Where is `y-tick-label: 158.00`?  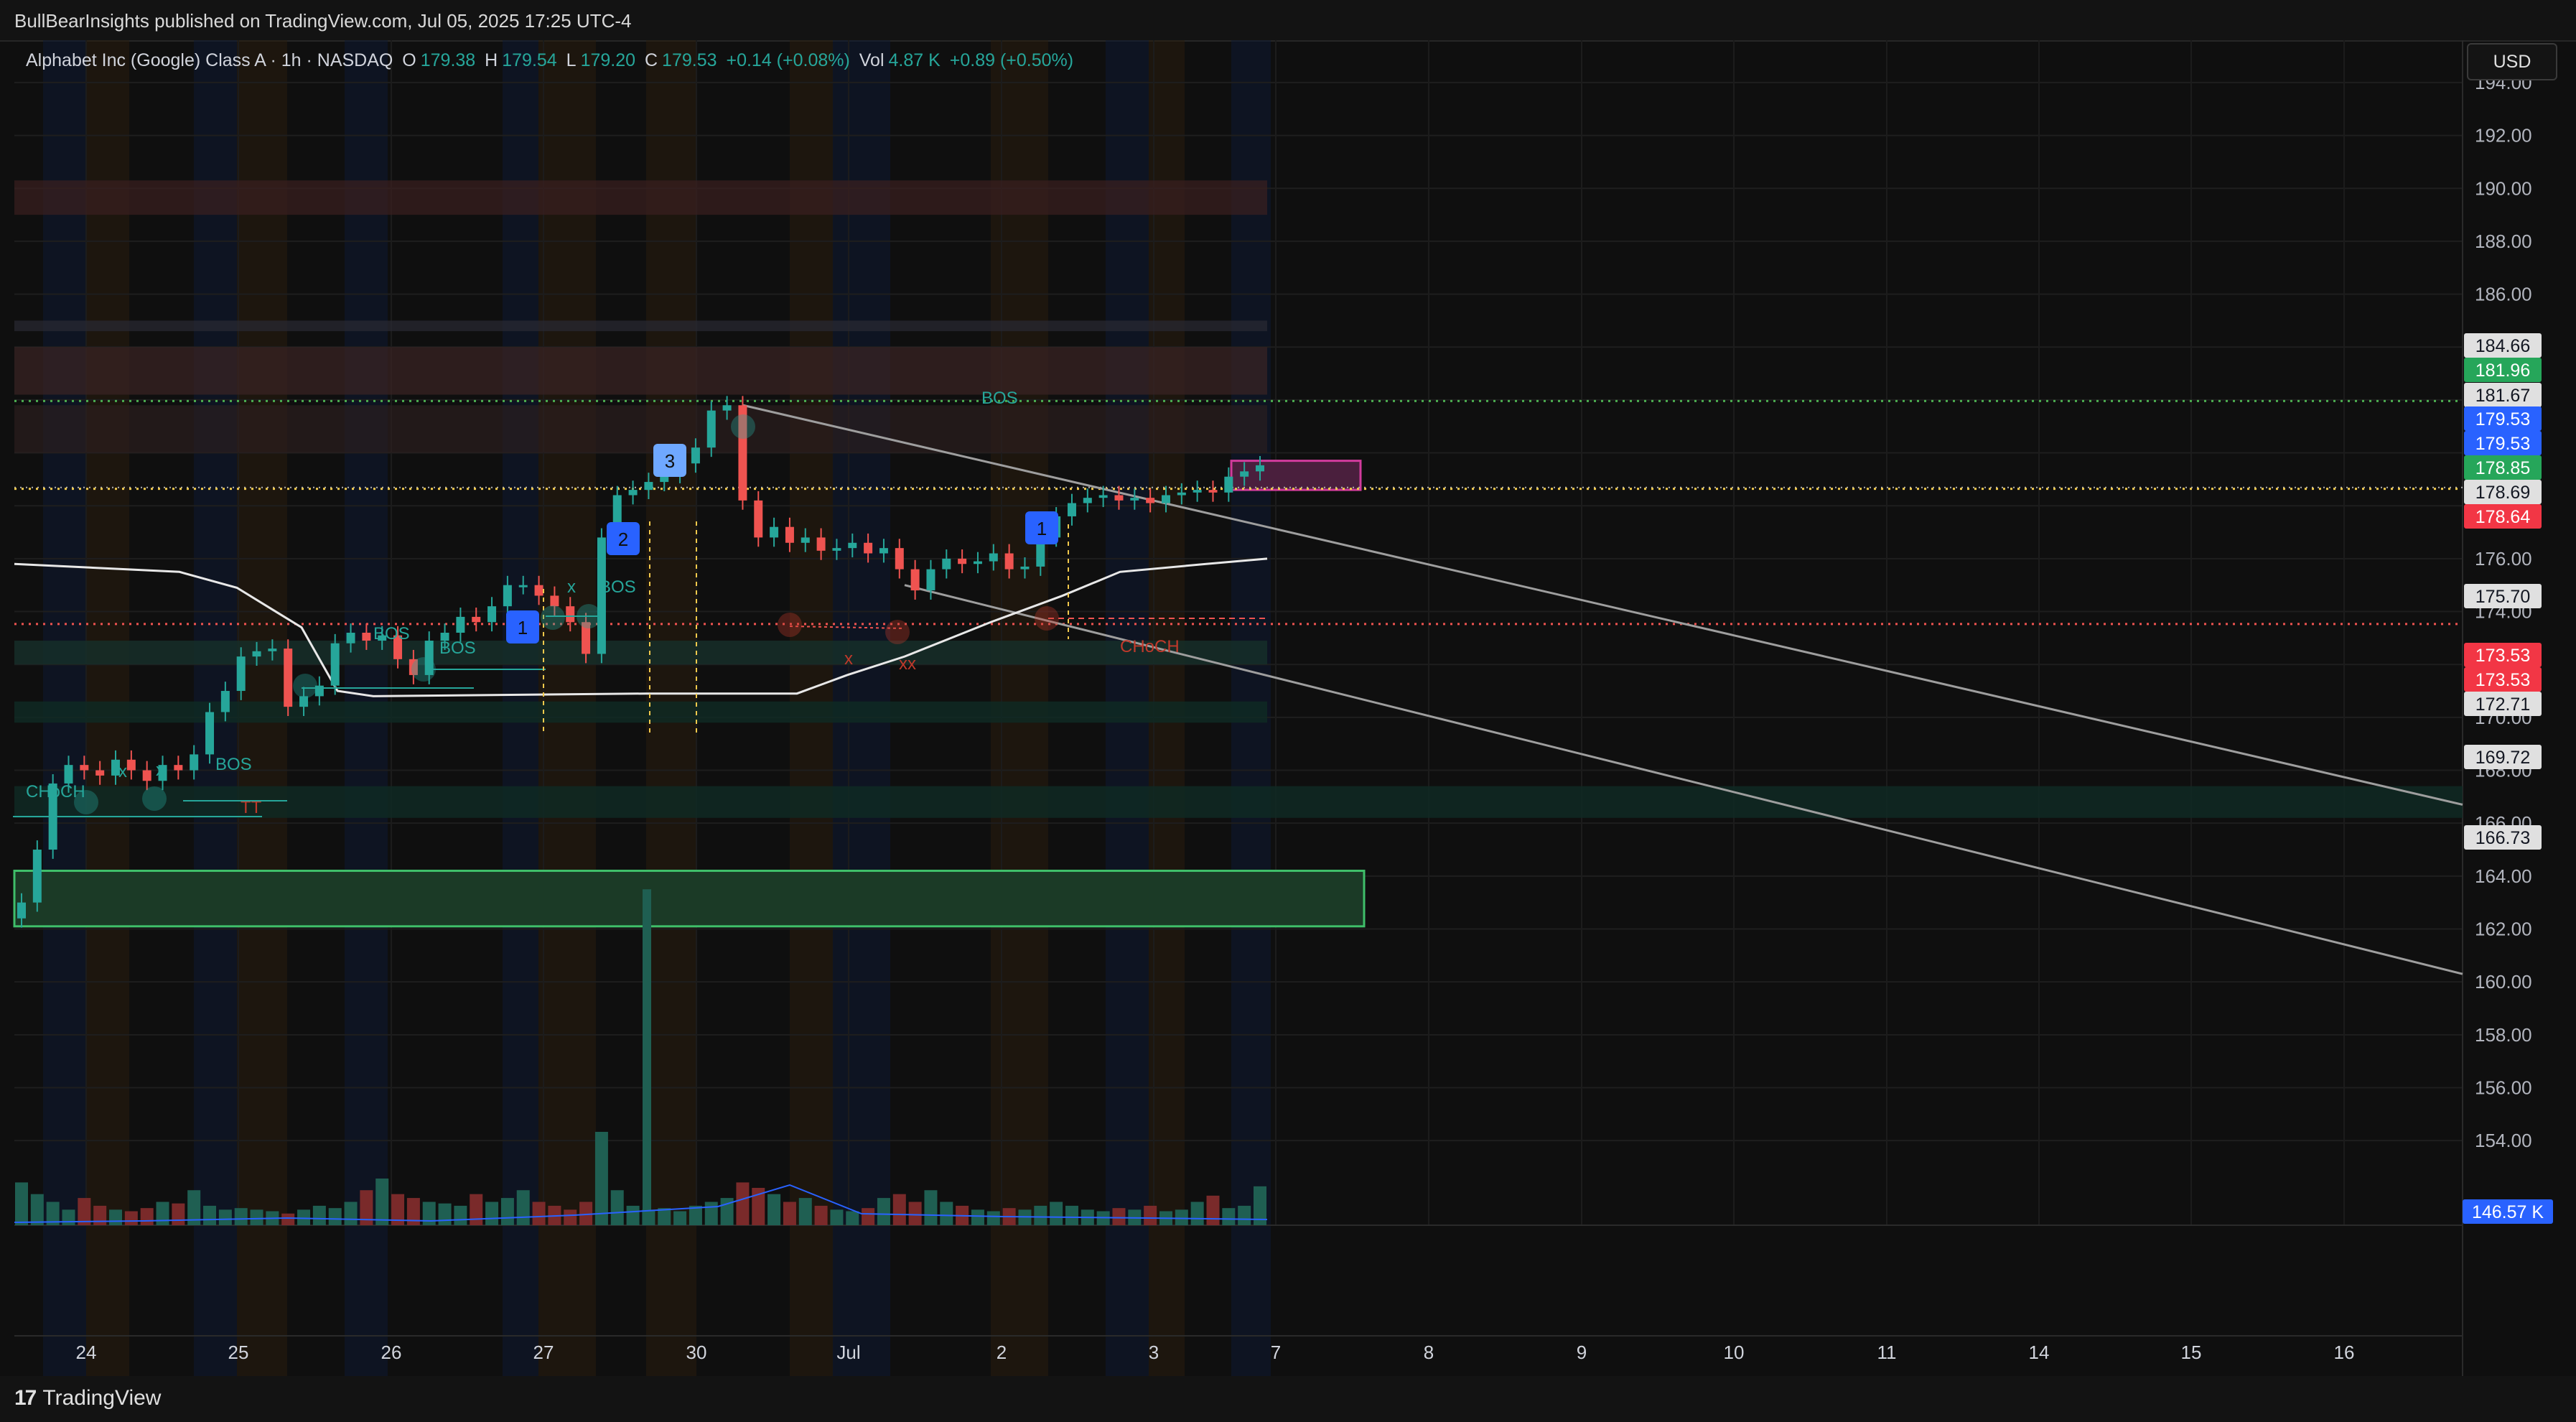
y-tick-label: 158.00 is located at coordinates (2503, 1035).